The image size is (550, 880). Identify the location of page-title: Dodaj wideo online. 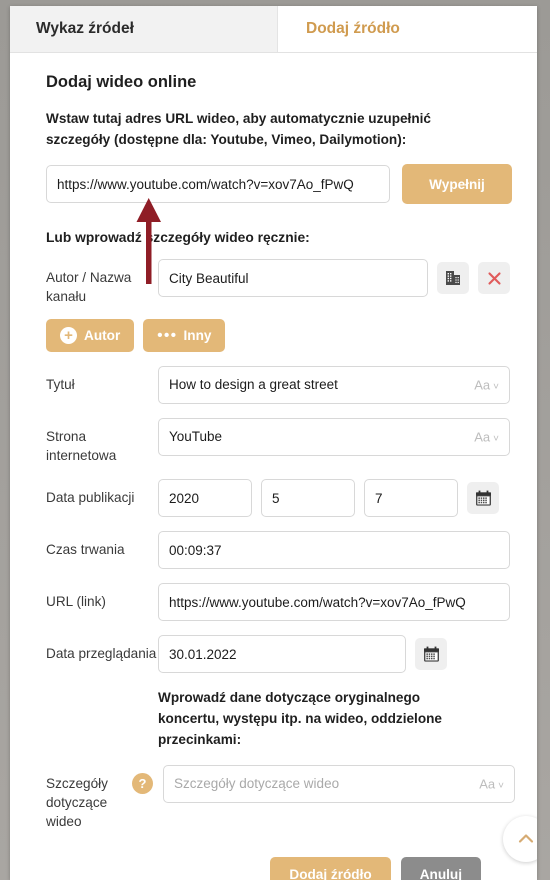
(121, 82).